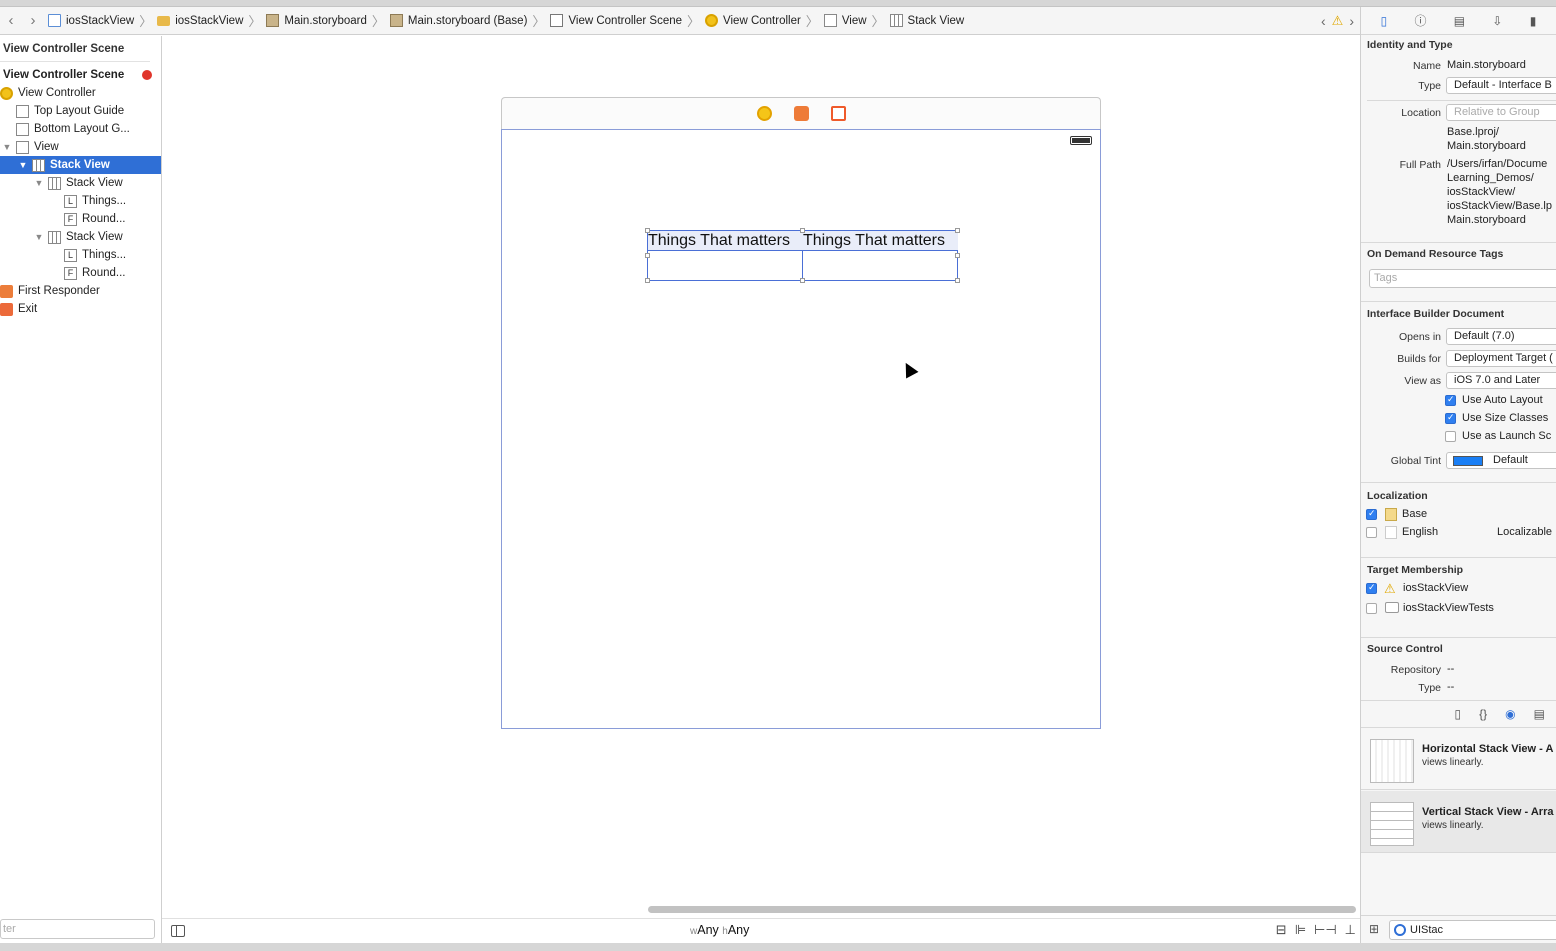 Image resolution: width=1556 pixels, height=951 pixels. Describe the element at coordinates (1325, 930) in the screenshot. I see `pin-icon: ⊢⊣` at that location.